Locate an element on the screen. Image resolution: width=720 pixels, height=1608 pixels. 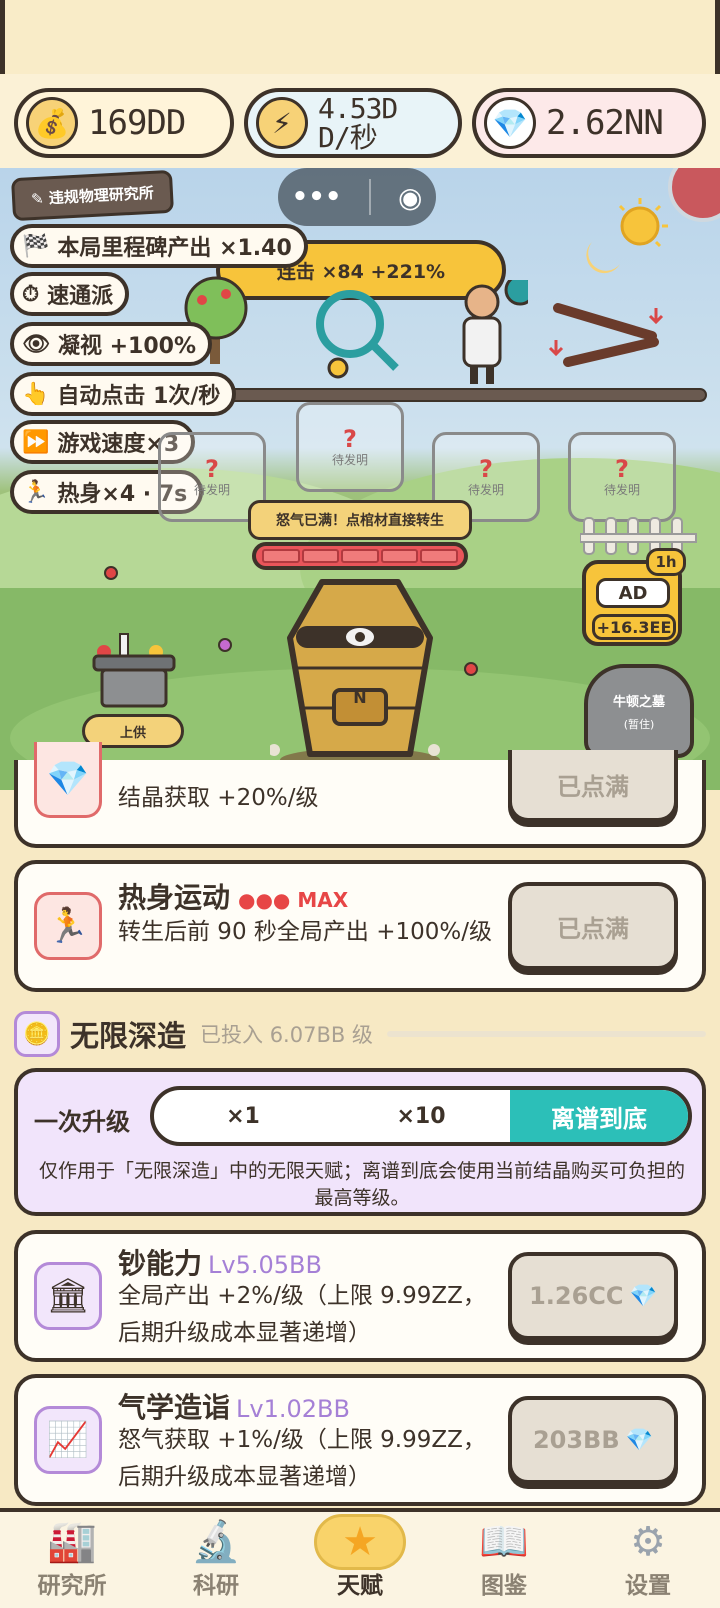
nav-research: 🔬 科研 is located at coordinates (216, 1560).